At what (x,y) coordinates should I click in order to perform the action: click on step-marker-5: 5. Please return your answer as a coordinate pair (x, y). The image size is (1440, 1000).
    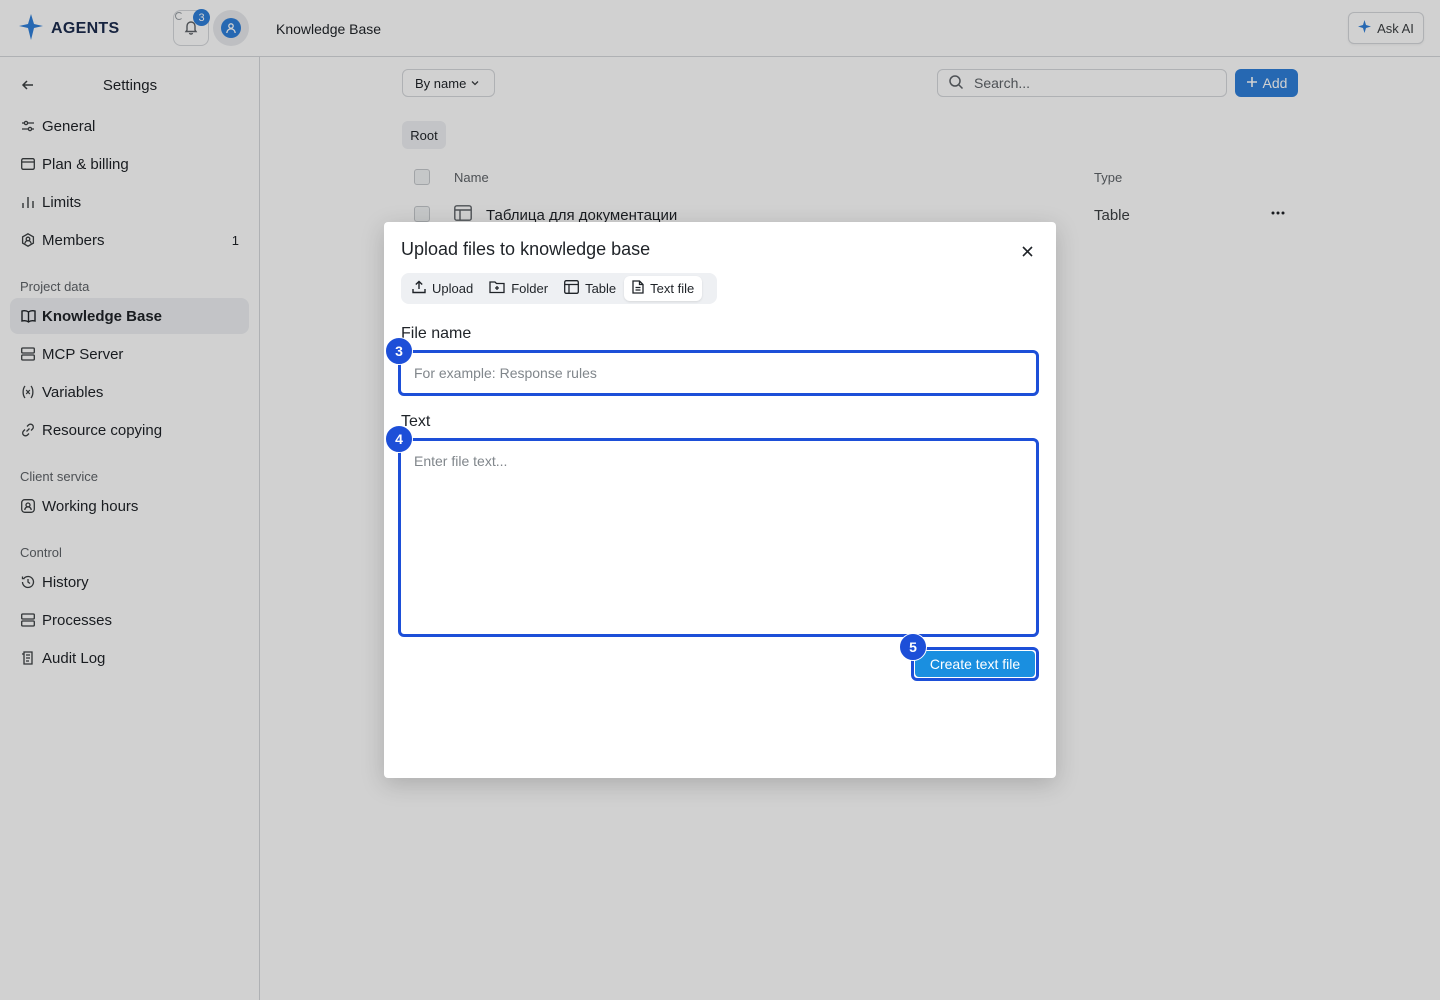
    Looking at the image, I should click on (913, 647).